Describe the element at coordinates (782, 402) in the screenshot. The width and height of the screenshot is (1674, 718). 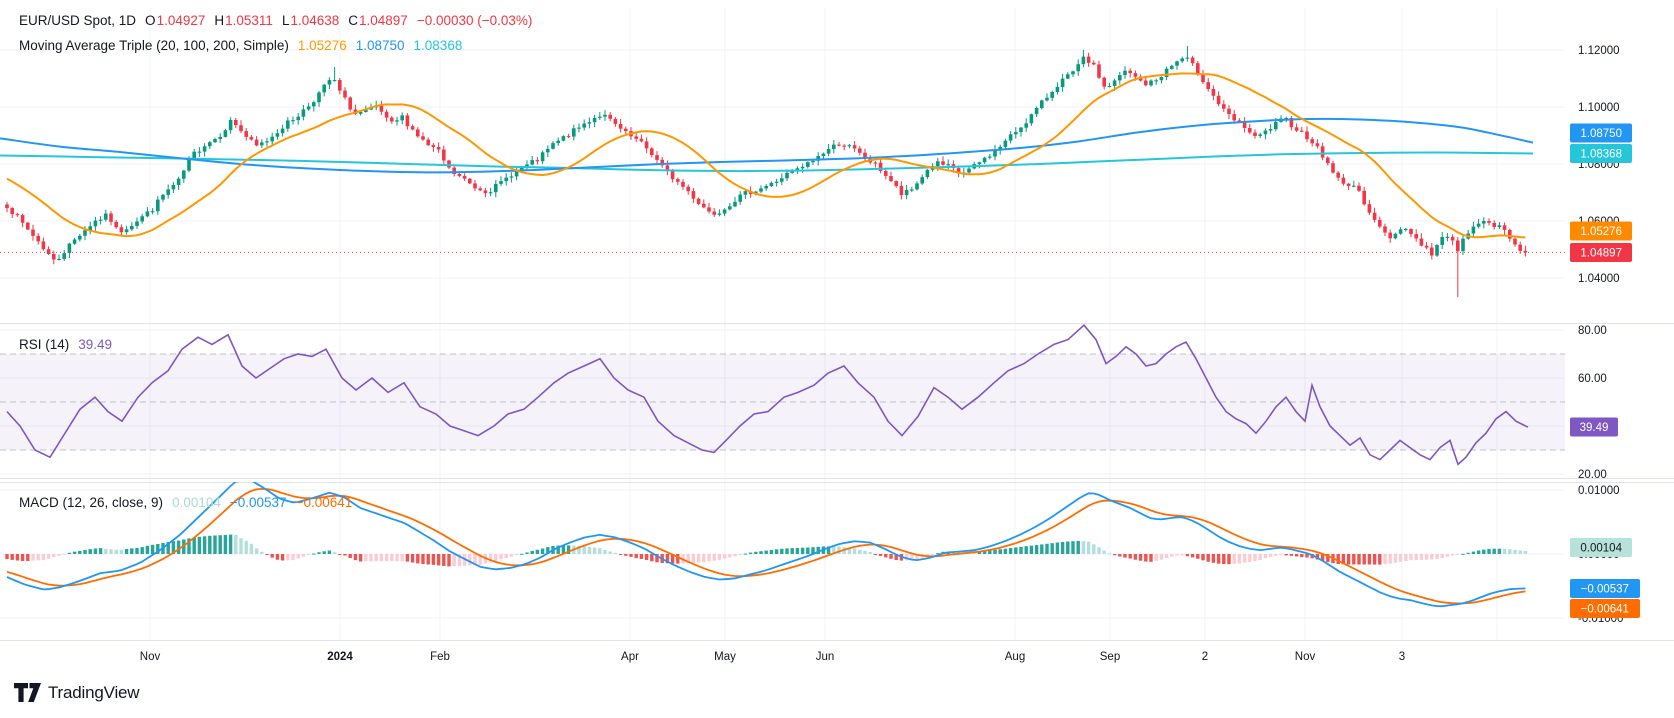
I see `rsi-band` at that location.